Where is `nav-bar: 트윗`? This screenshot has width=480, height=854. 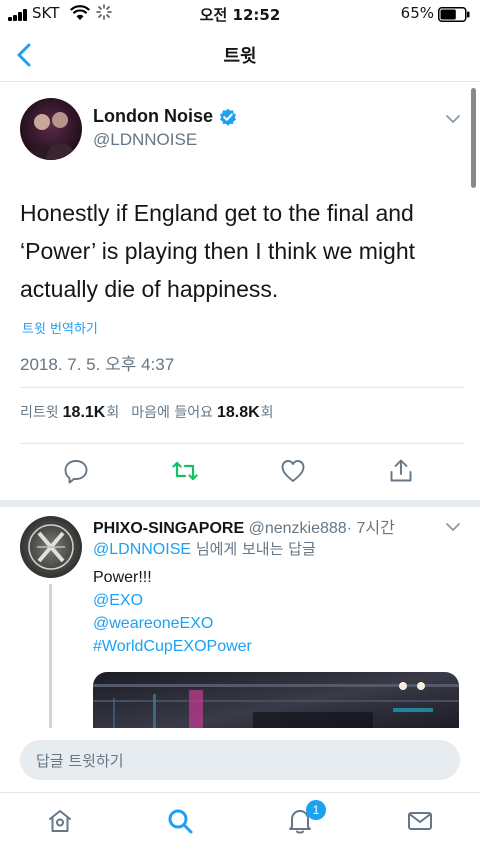 nav-bar: 트윗 is located at coordinates (240, 55).